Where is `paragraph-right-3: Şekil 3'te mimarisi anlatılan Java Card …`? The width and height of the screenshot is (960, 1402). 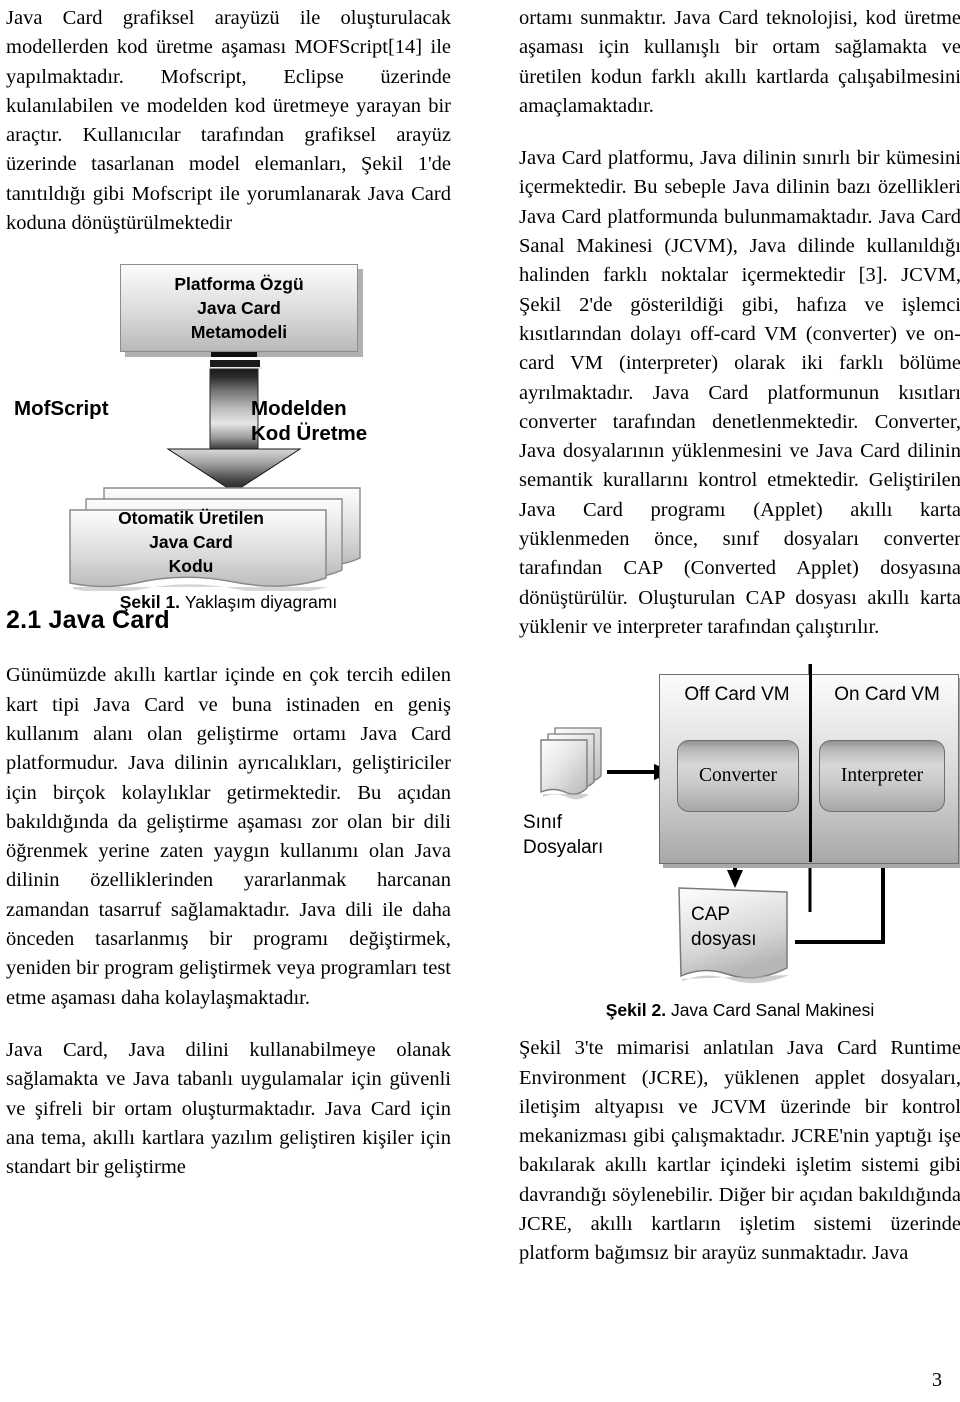 paragraph-right-3: Şekil 3'te mimarisi anlatılan Java Card … is located at coordinates (739, 1151).